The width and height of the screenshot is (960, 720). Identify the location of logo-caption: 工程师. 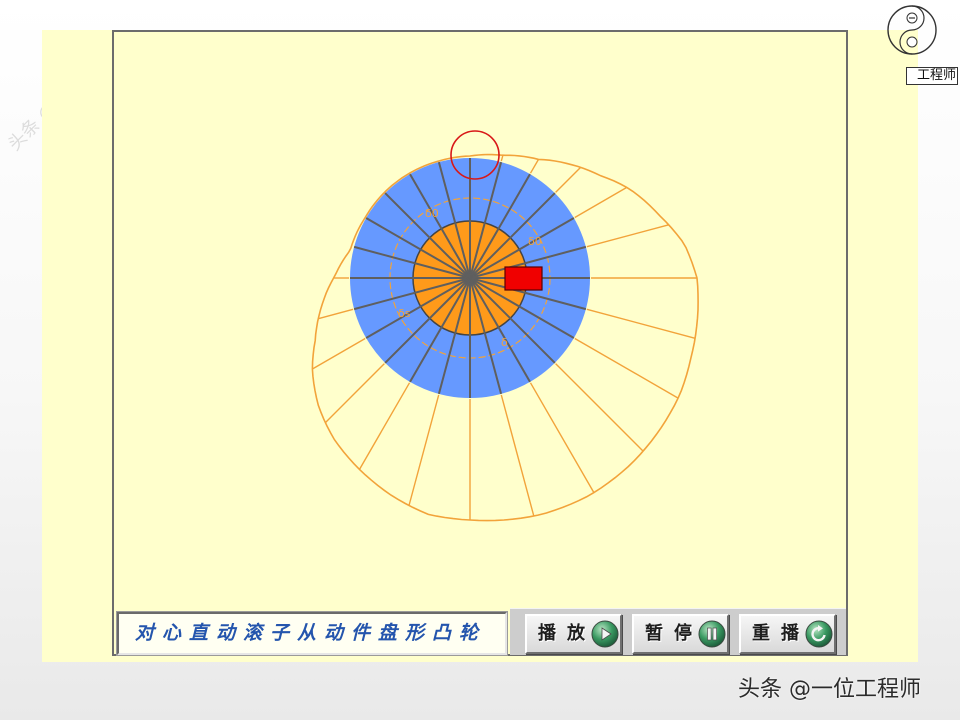
(932, 76).